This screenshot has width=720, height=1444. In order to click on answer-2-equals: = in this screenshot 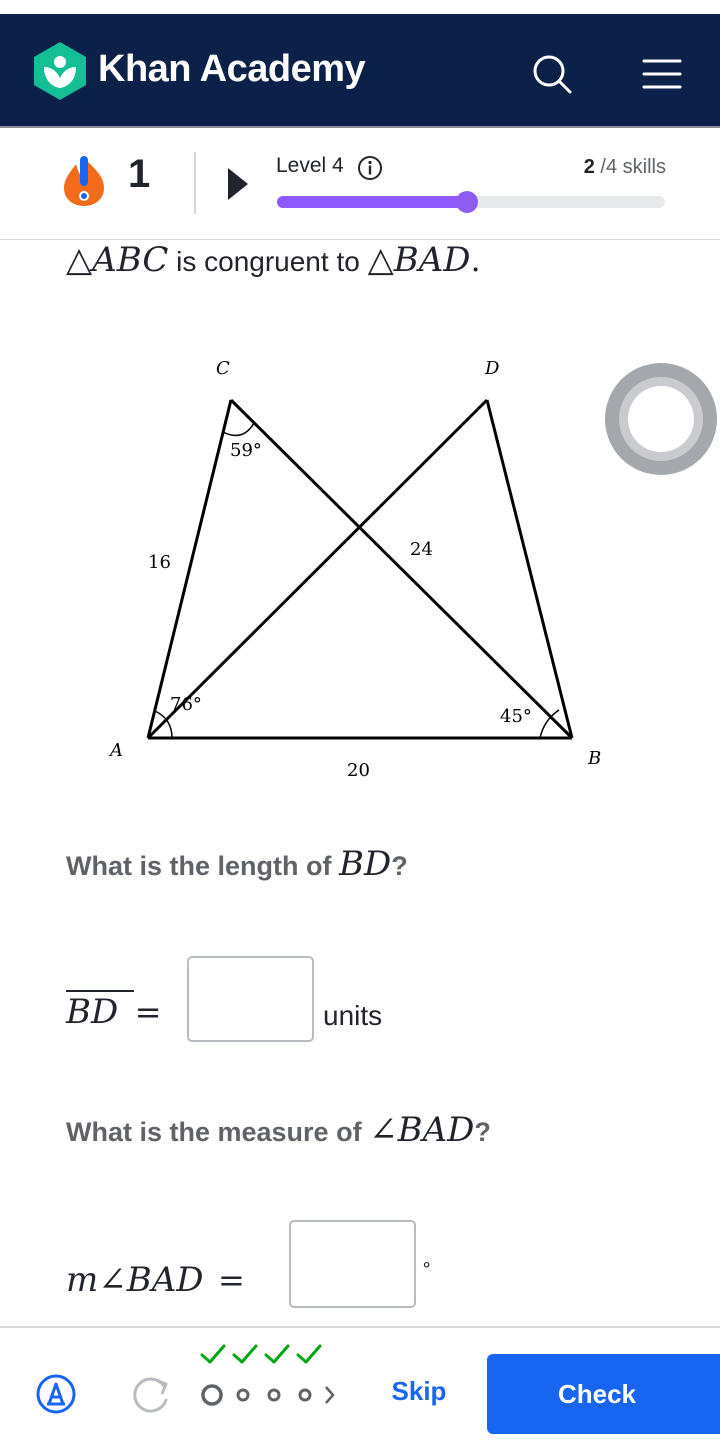, I will do `click(231, 1280)`.